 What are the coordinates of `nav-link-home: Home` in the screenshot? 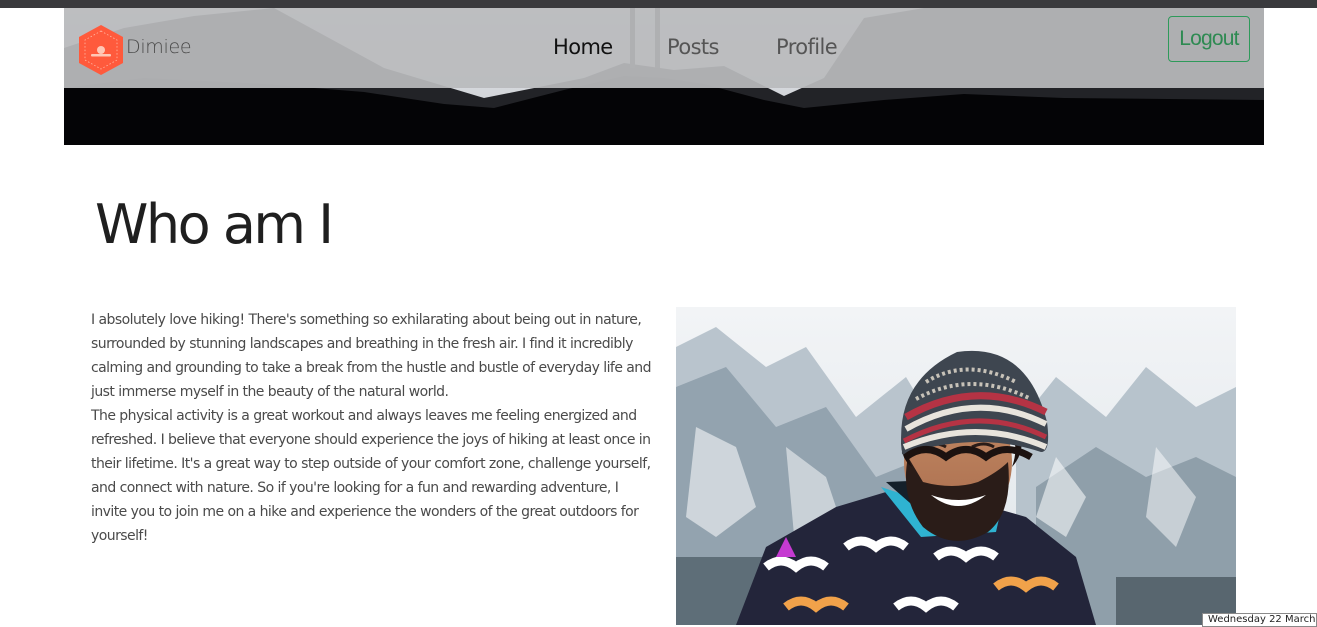 It's located at (583, 47).